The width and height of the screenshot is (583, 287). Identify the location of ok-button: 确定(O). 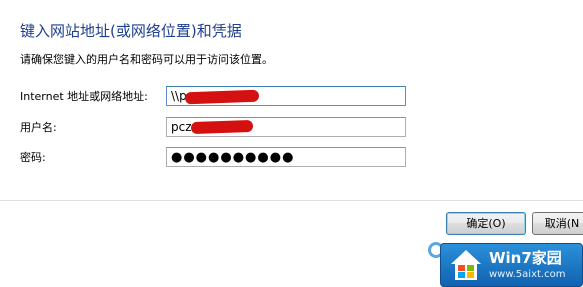
(486, 223).